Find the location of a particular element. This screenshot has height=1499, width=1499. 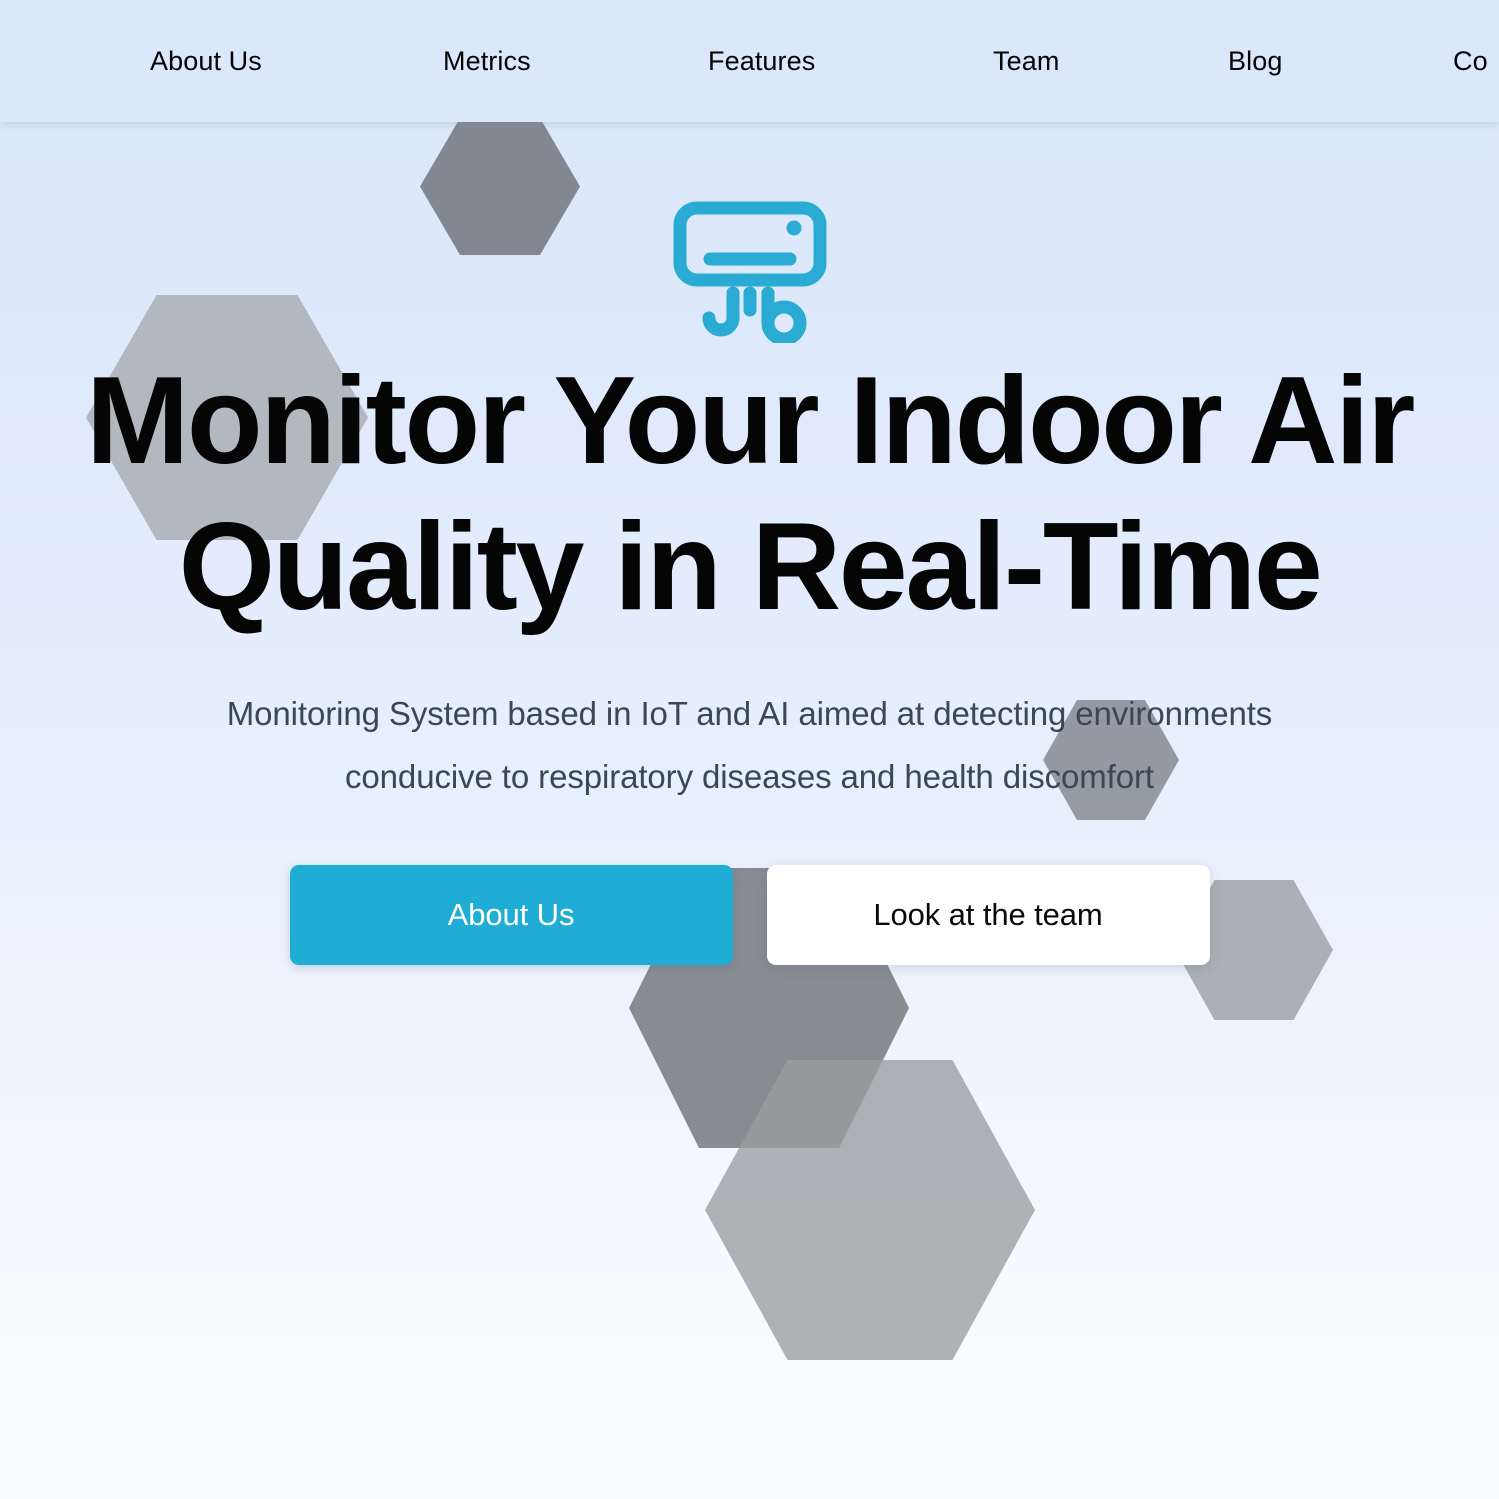

cta-button-group: About Us Look at the team is located at coordinates (749, 915).